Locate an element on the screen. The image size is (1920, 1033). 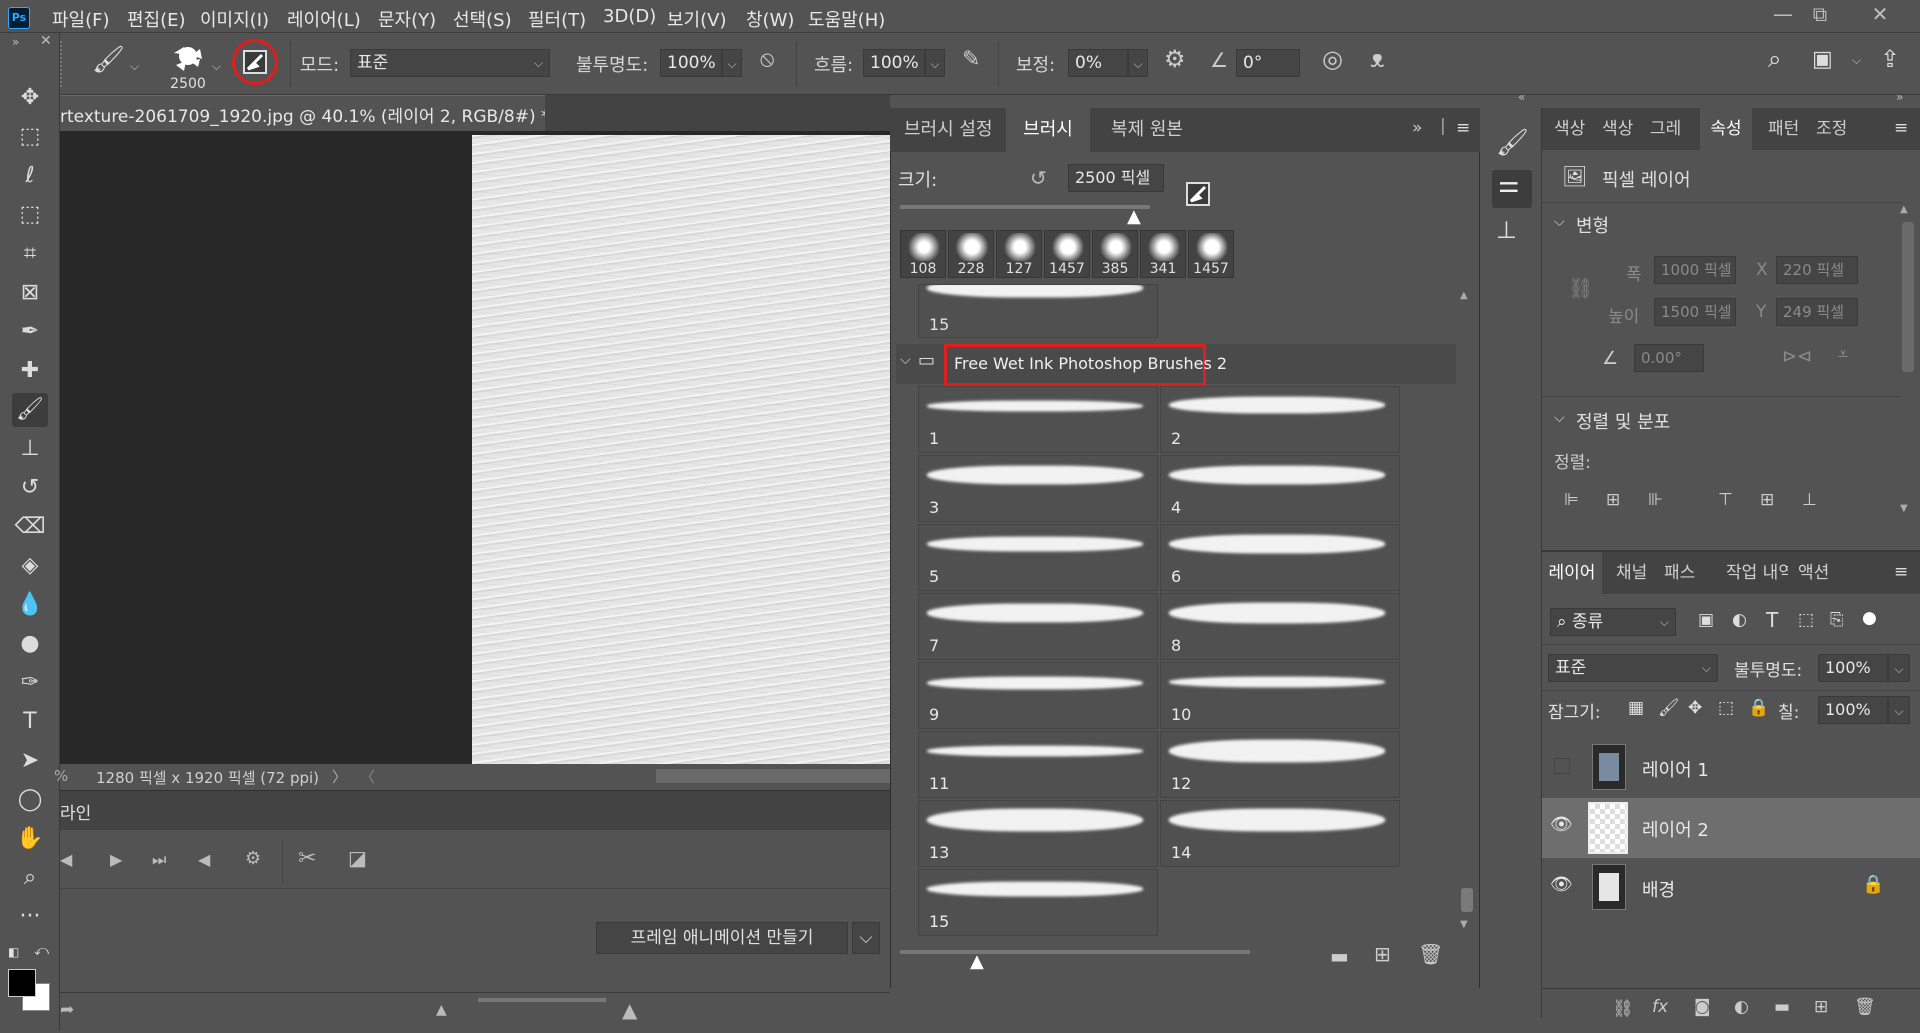
scroll-left-icon: 〈 is located at coordinates (367, 776).